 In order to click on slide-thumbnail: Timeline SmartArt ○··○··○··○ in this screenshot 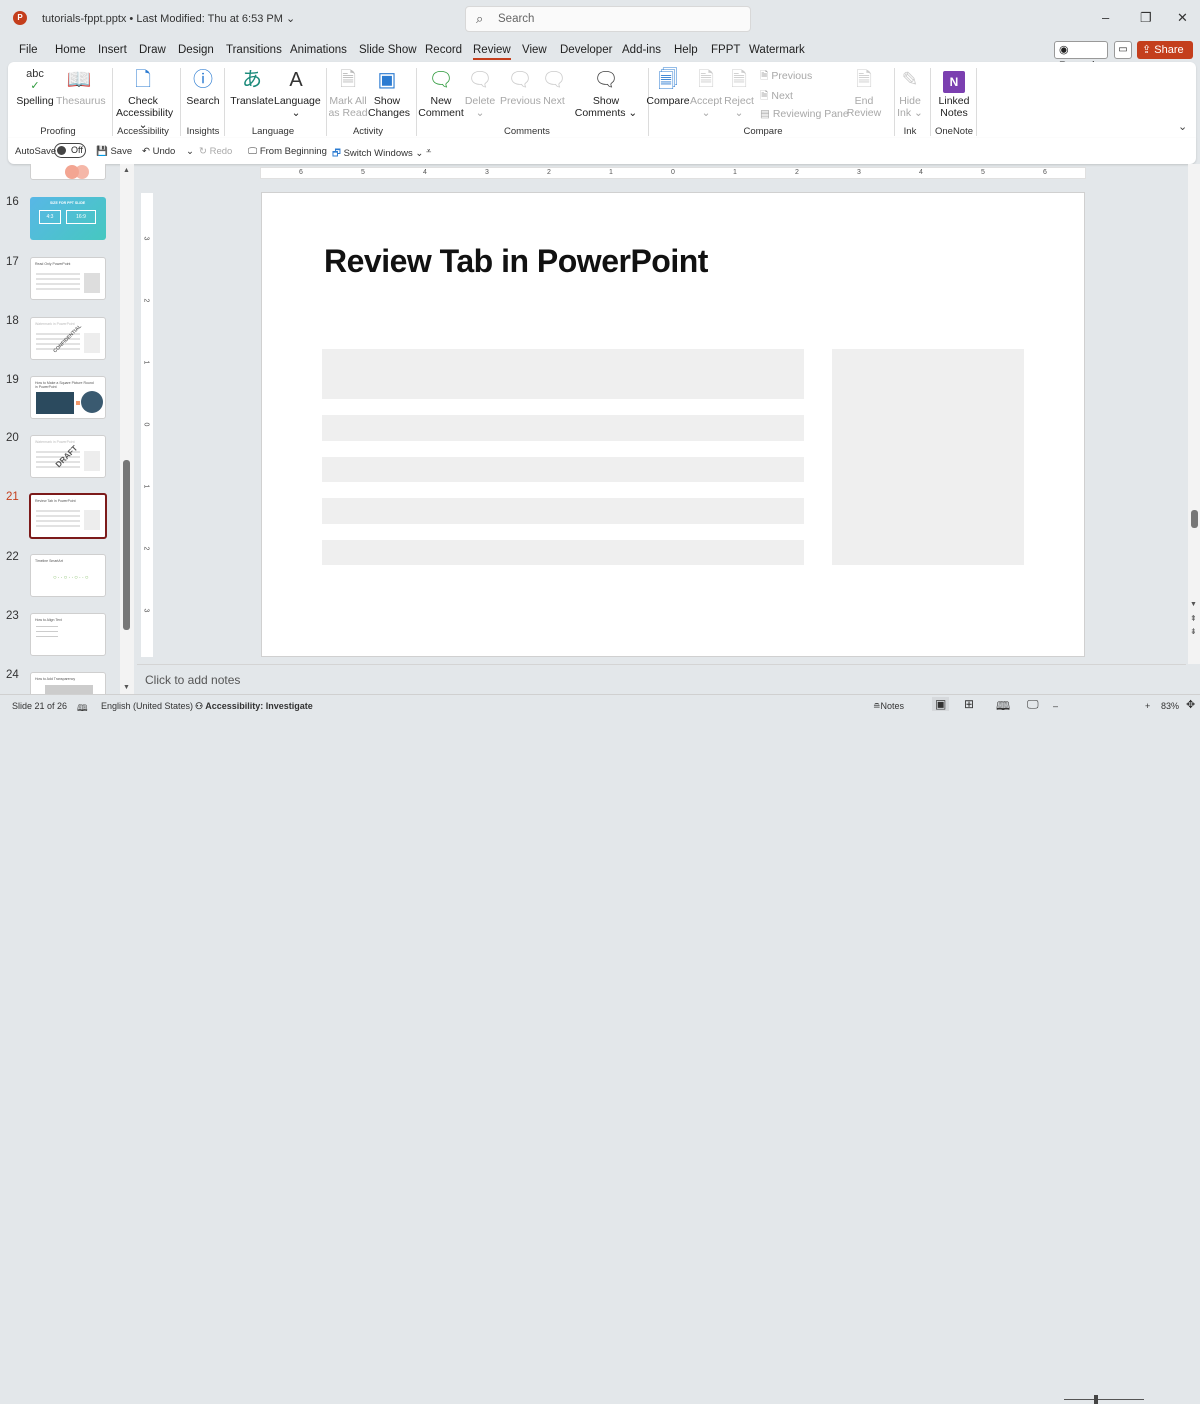, I will do `click(68, 575)`.